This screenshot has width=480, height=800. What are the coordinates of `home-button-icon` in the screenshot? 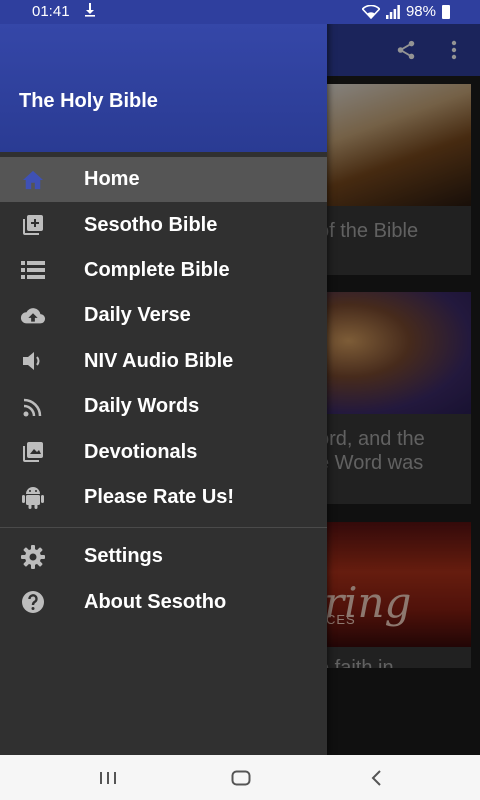 It's located at (241, 778).